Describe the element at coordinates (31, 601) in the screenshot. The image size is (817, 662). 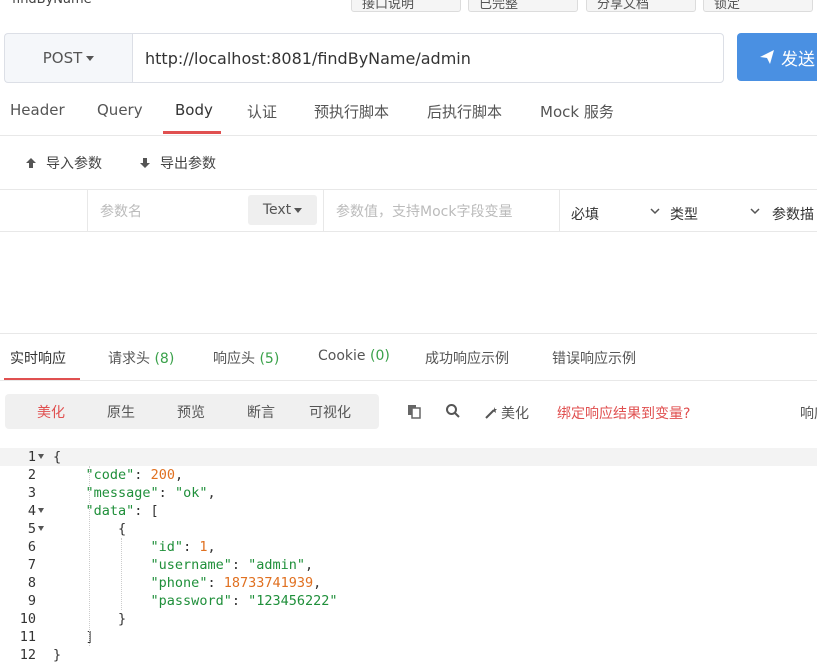
I see `line-number: 9` at that location.